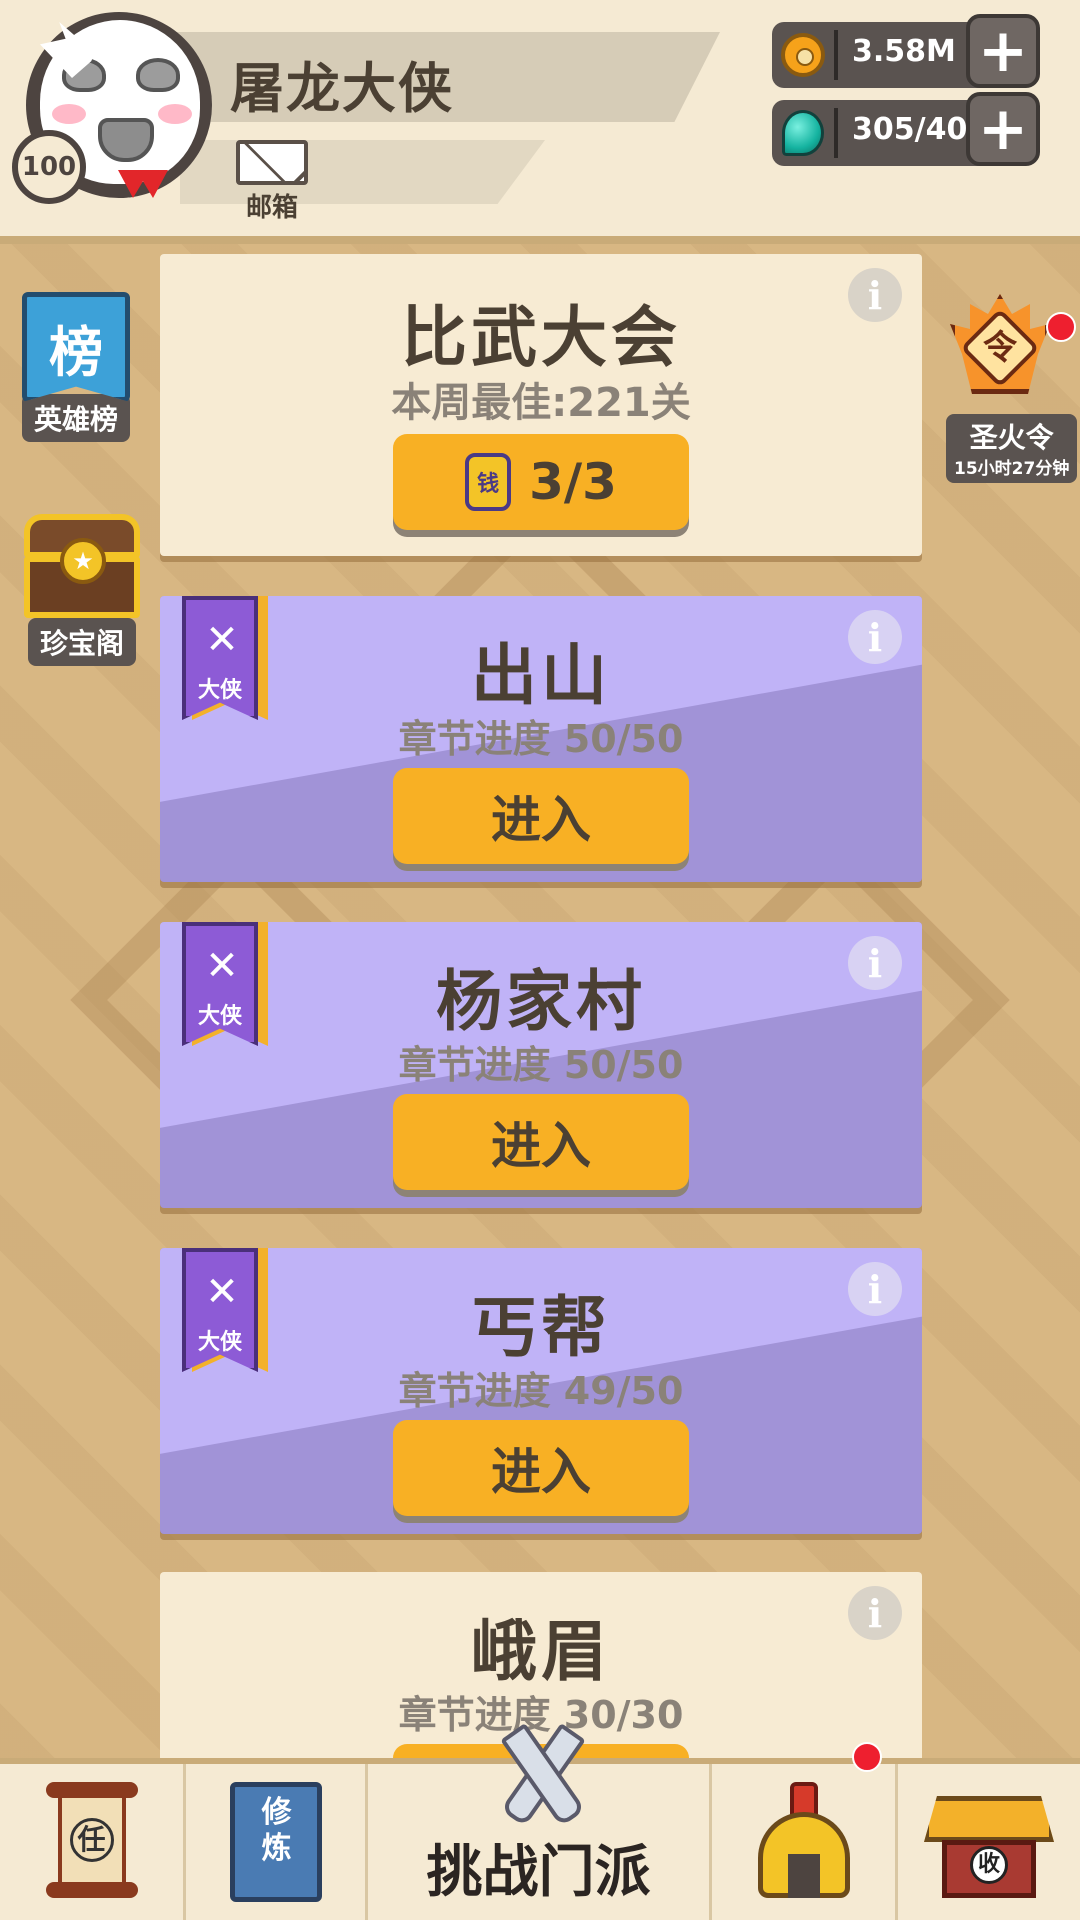 The height and width of the screenshot is (1920, 1080). Describe the element at coordinates (989, 1865) in the screenshot. I see `shop-glyph: 收` at that location.